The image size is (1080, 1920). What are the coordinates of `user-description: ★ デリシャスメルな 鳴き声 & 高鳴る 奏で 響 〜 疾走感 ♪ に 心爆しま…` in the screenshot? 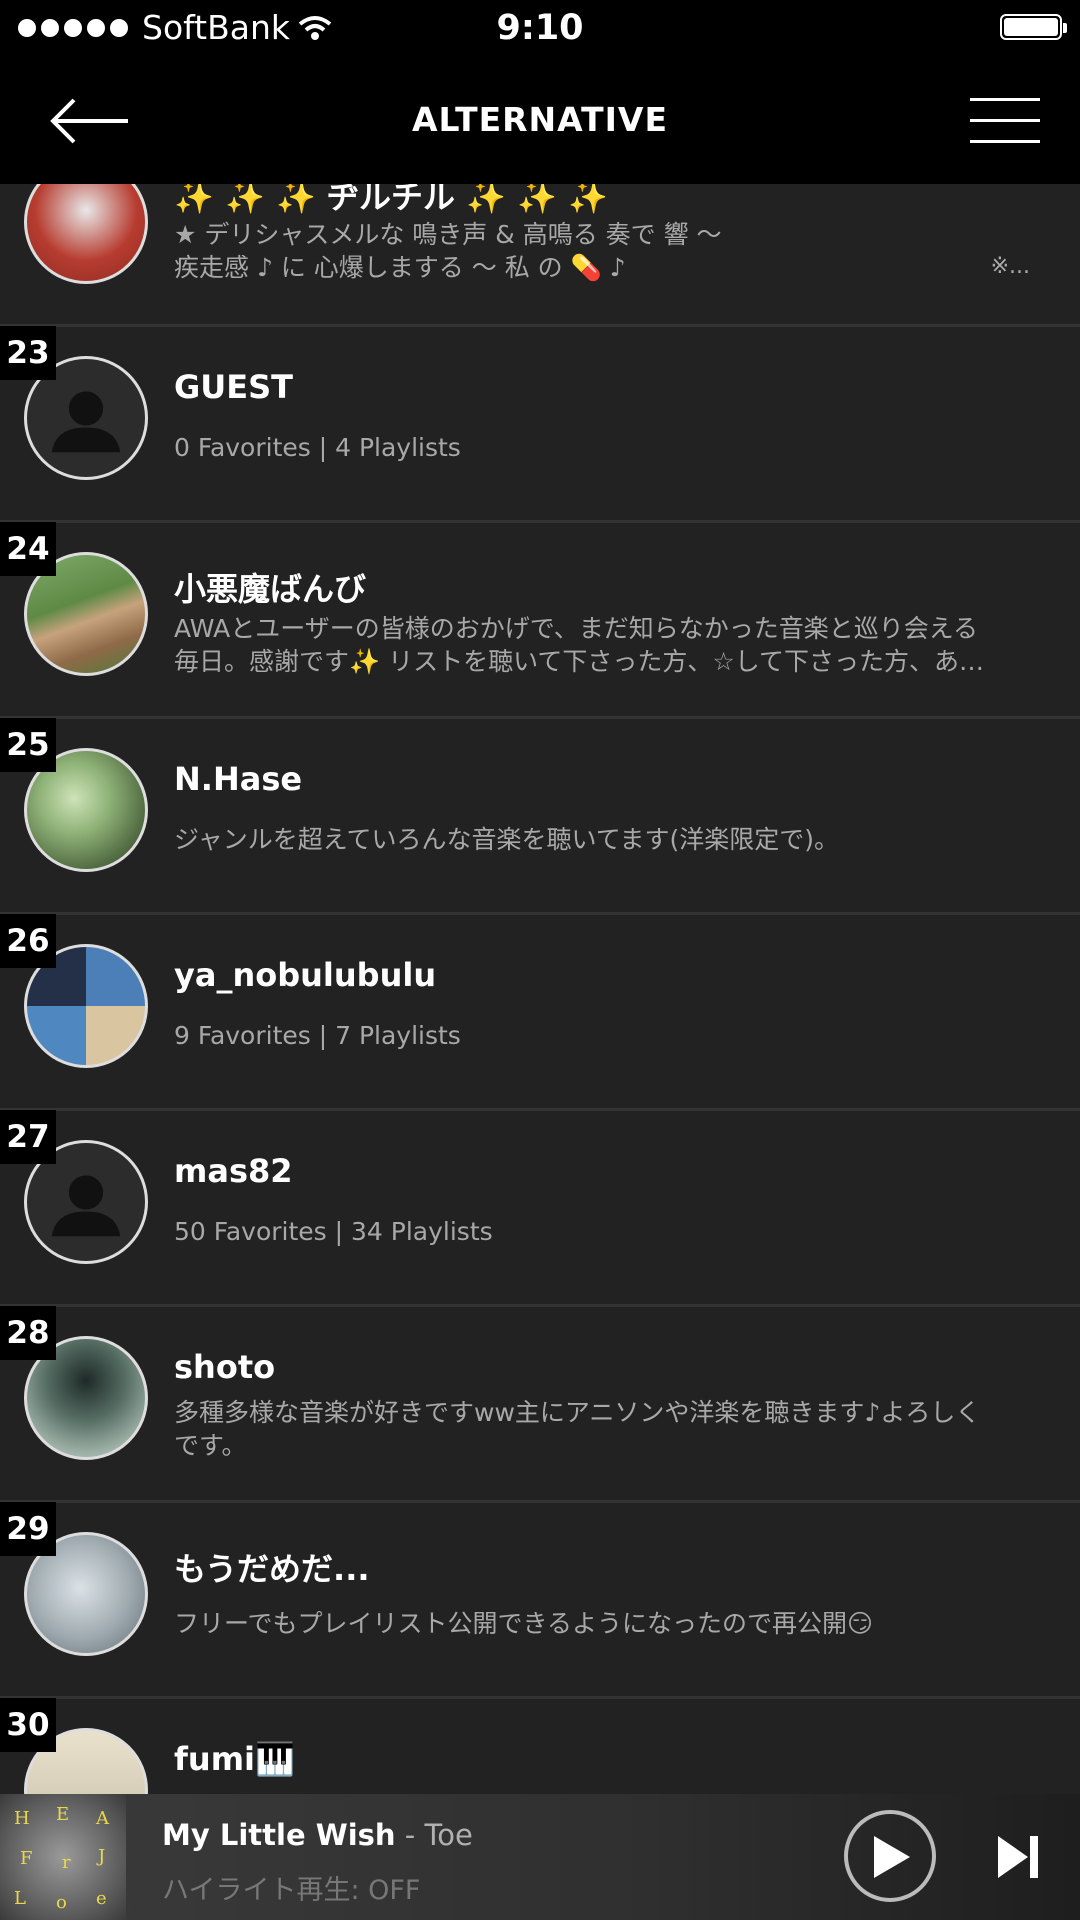 It's located at (448, 251).